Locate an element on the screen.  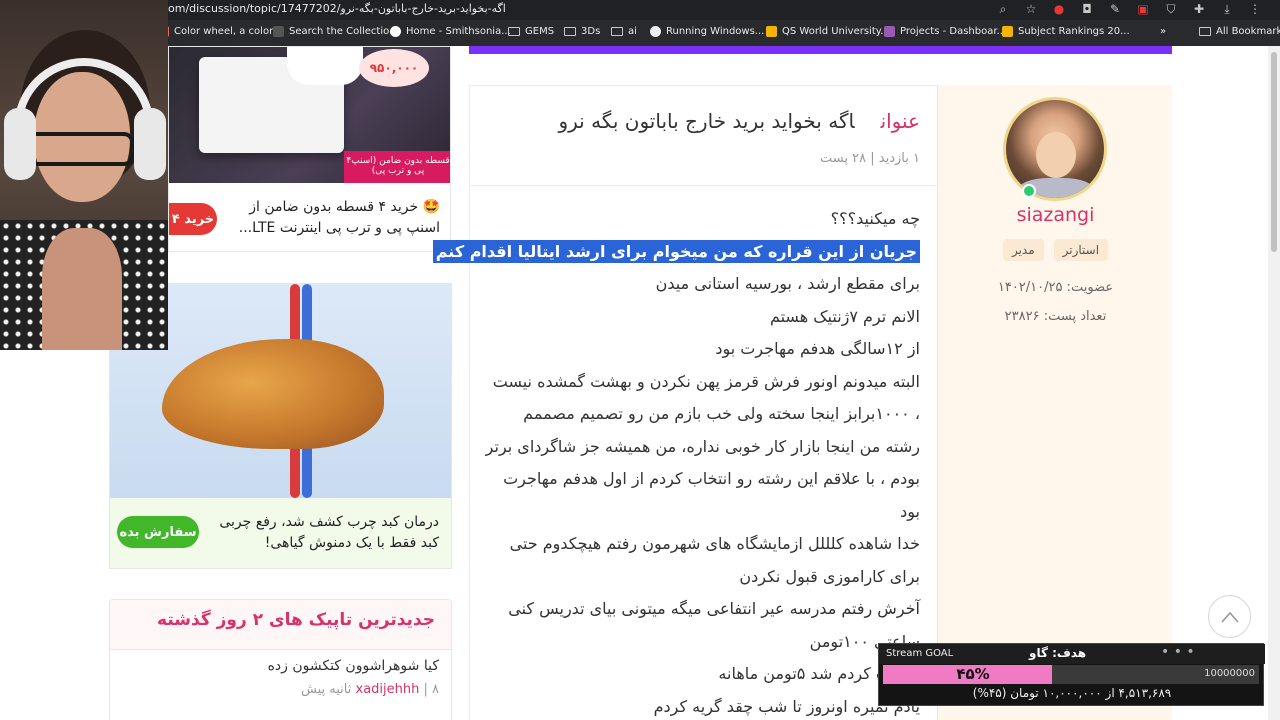
author-post-count: تعداد پست: ۲۳۸۲۶ is located at coordinates (1055, 316).